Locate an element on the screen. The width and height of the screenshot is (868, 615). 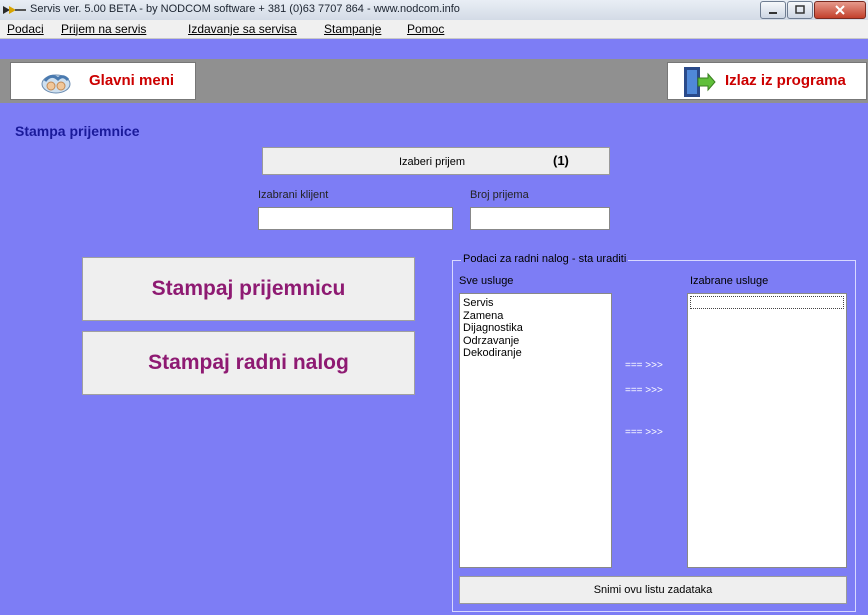
menu-prijem-na-servis: Prijem na servis is located at coordinates (103, 29).